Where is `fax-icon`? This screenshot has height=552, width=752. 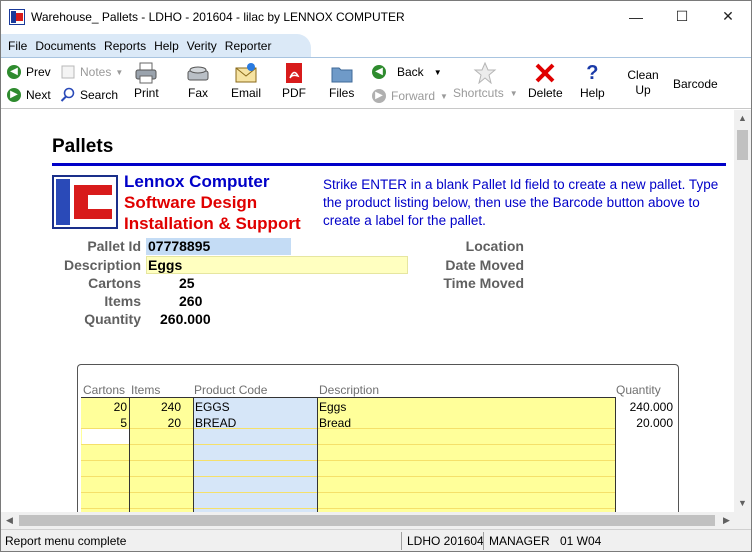
fax-icon is located at coordinates (198, 73).